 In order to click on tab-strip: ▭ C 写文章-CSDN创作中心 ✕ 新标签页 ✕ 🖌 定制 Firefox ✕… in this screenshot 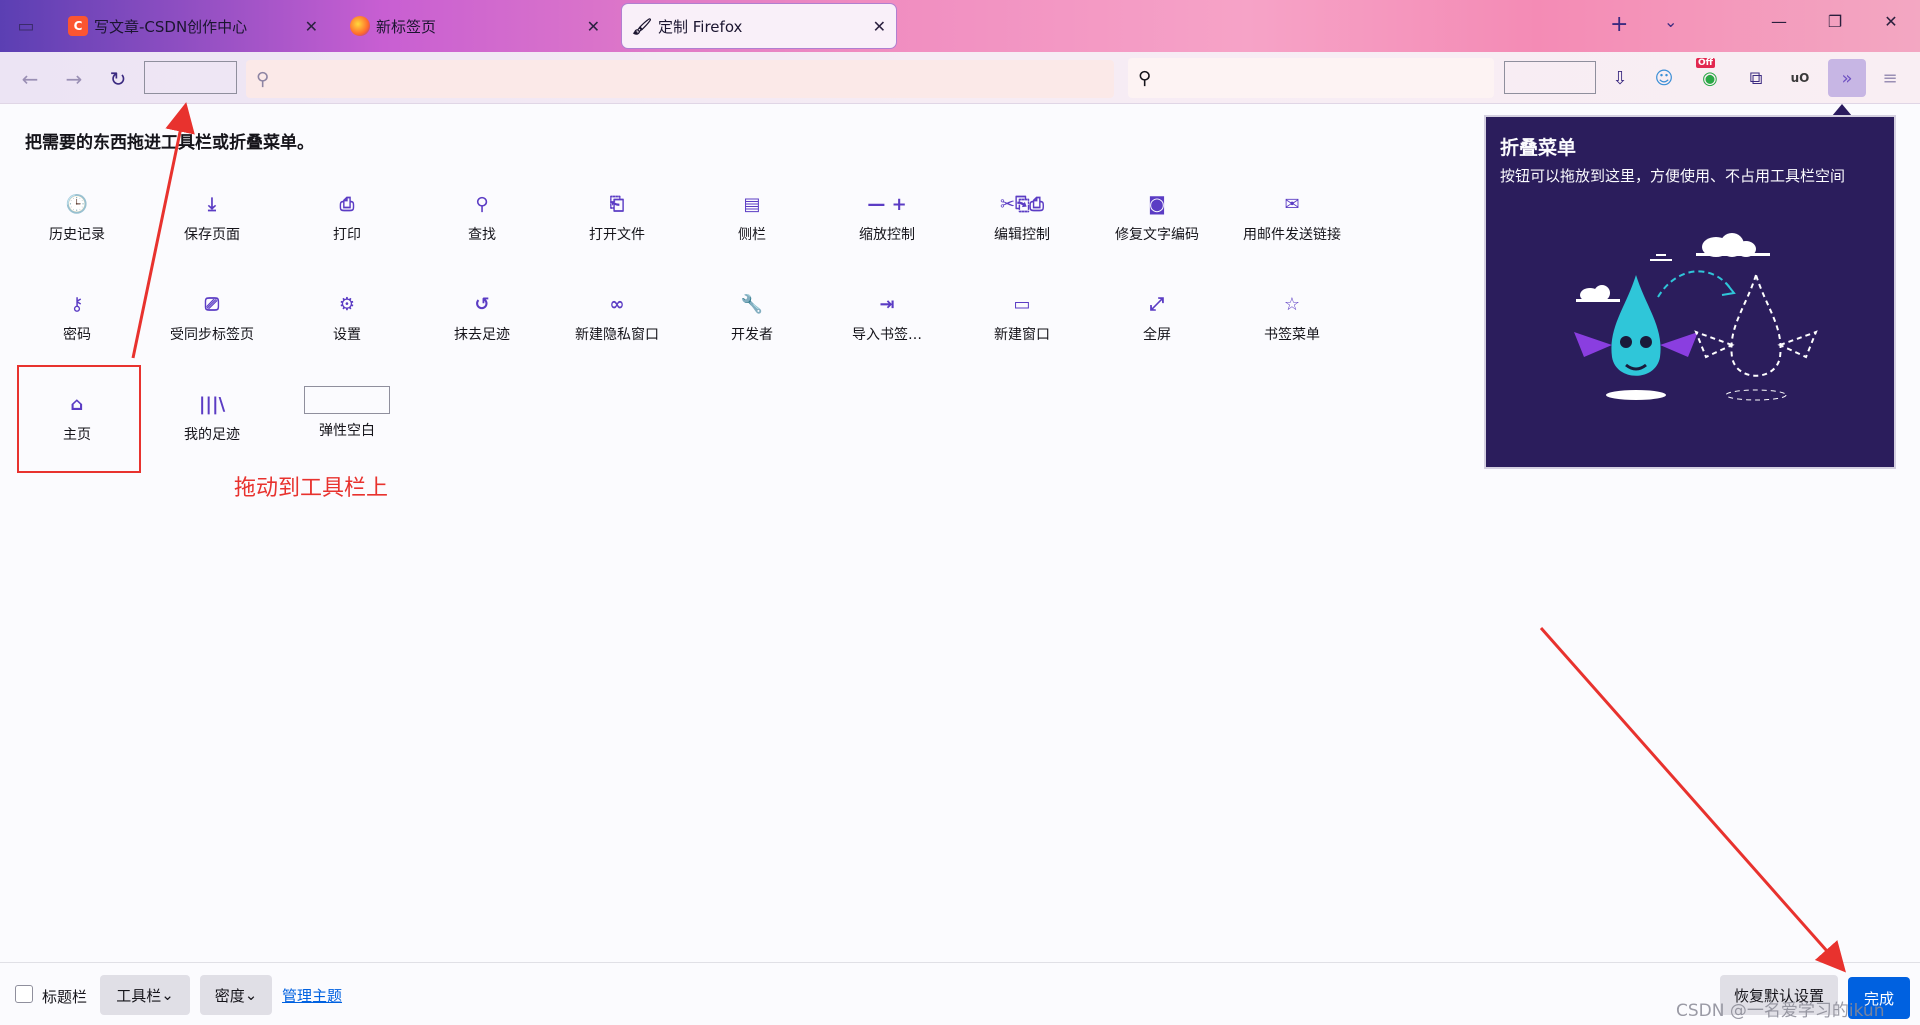, I will do `click(960, 26)`.